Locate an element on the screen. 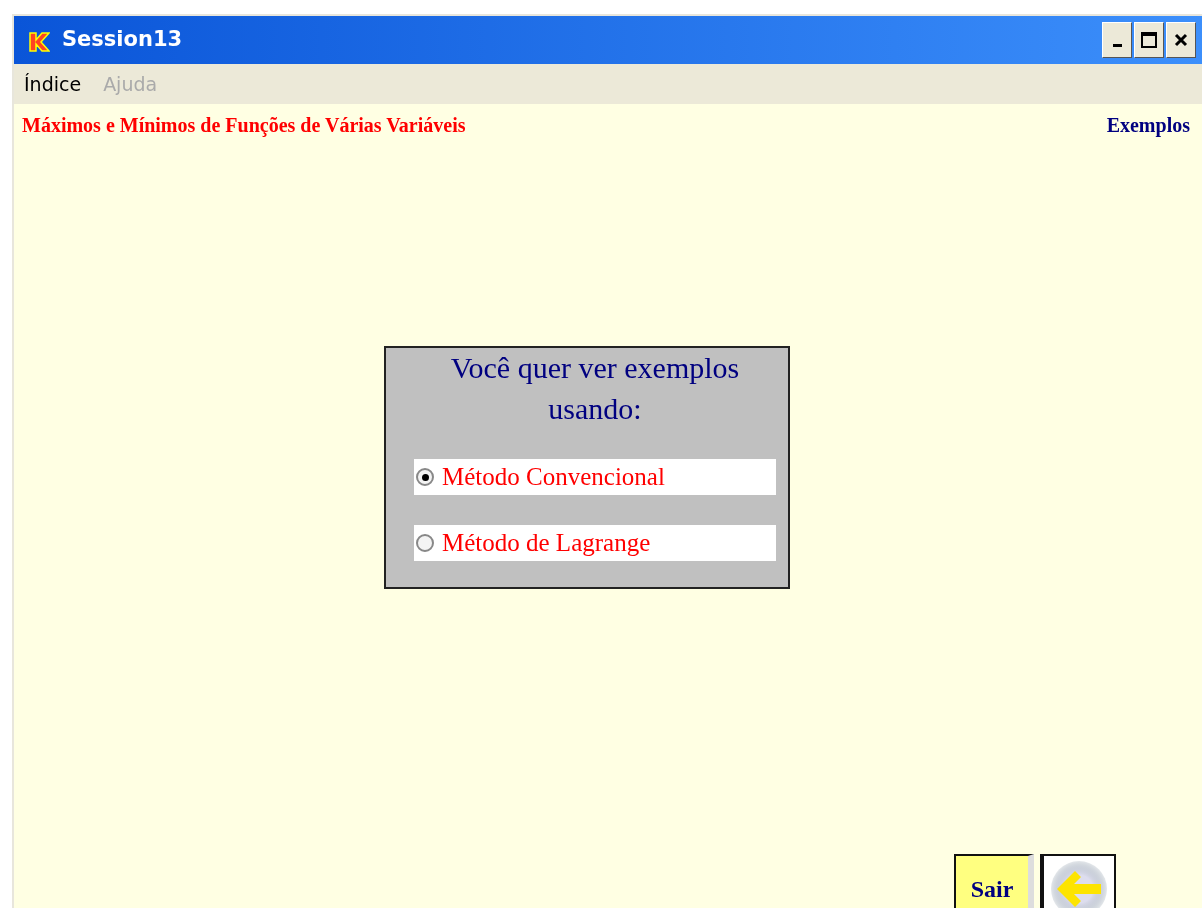  maximize-icon is located at coordinates (1149, 40).